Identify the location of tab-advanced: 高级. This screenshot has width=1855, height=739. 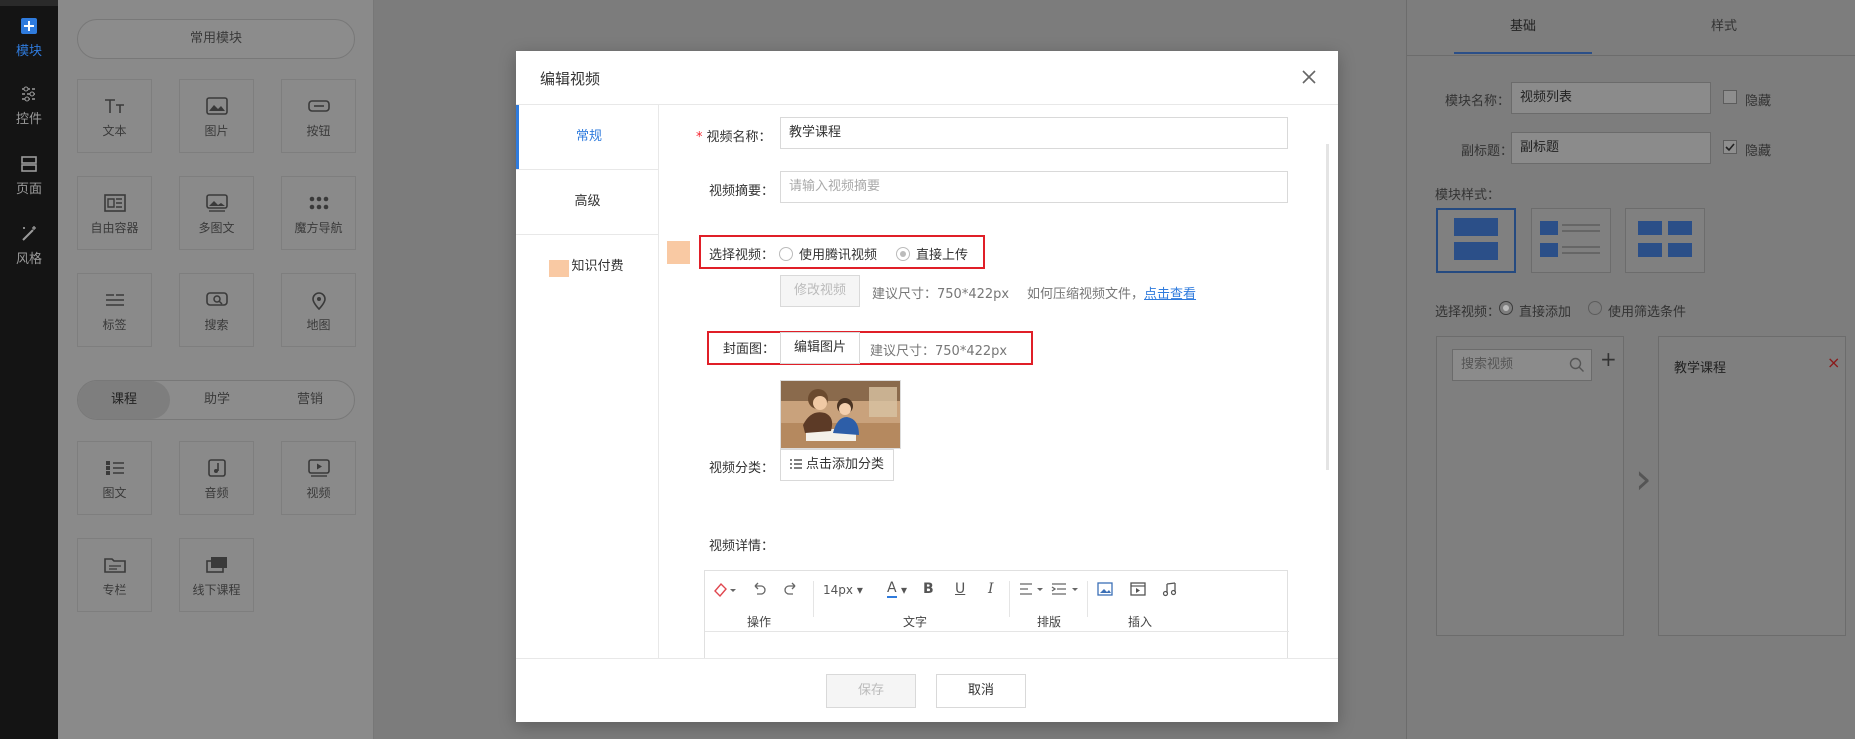
(587, 202).